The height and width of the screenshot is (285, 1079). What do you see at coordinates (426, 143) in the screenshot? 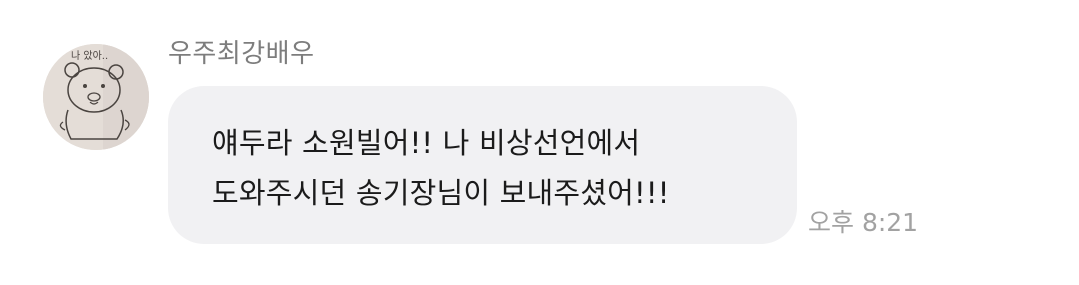
I see `message-line-1: 얘두라 소원빌어!! 나 비상선언에서` at bounding box center [426, 143].